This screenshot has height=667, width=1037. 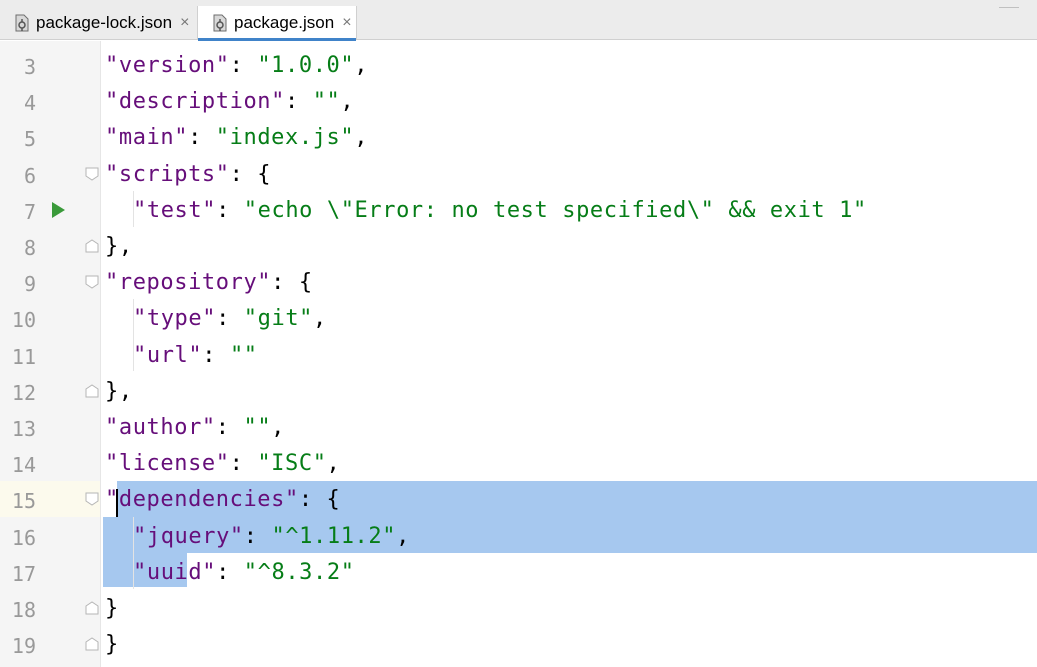 What do you see at coordinates (518, 246) in the screenshot?
I see `code-line: 8},` at bounding box center [518, 246].